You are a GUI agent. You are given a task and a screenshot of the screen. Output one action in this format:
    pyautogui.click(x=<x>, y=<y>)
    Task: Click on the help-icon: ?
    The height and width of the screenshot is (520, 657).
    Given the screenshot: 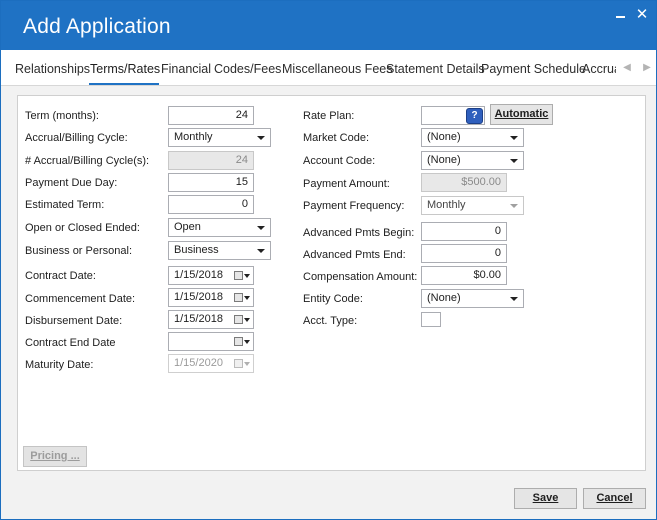 What is the action you would take?
    pyautogui.click(x=474, y=116)
    